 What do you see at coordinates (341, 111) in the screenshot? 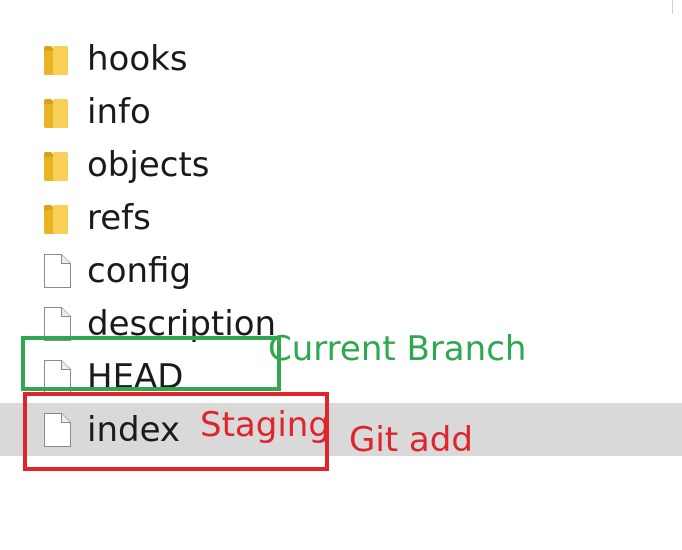
I see `list-item-info: info` at bounding box center [341, 111].